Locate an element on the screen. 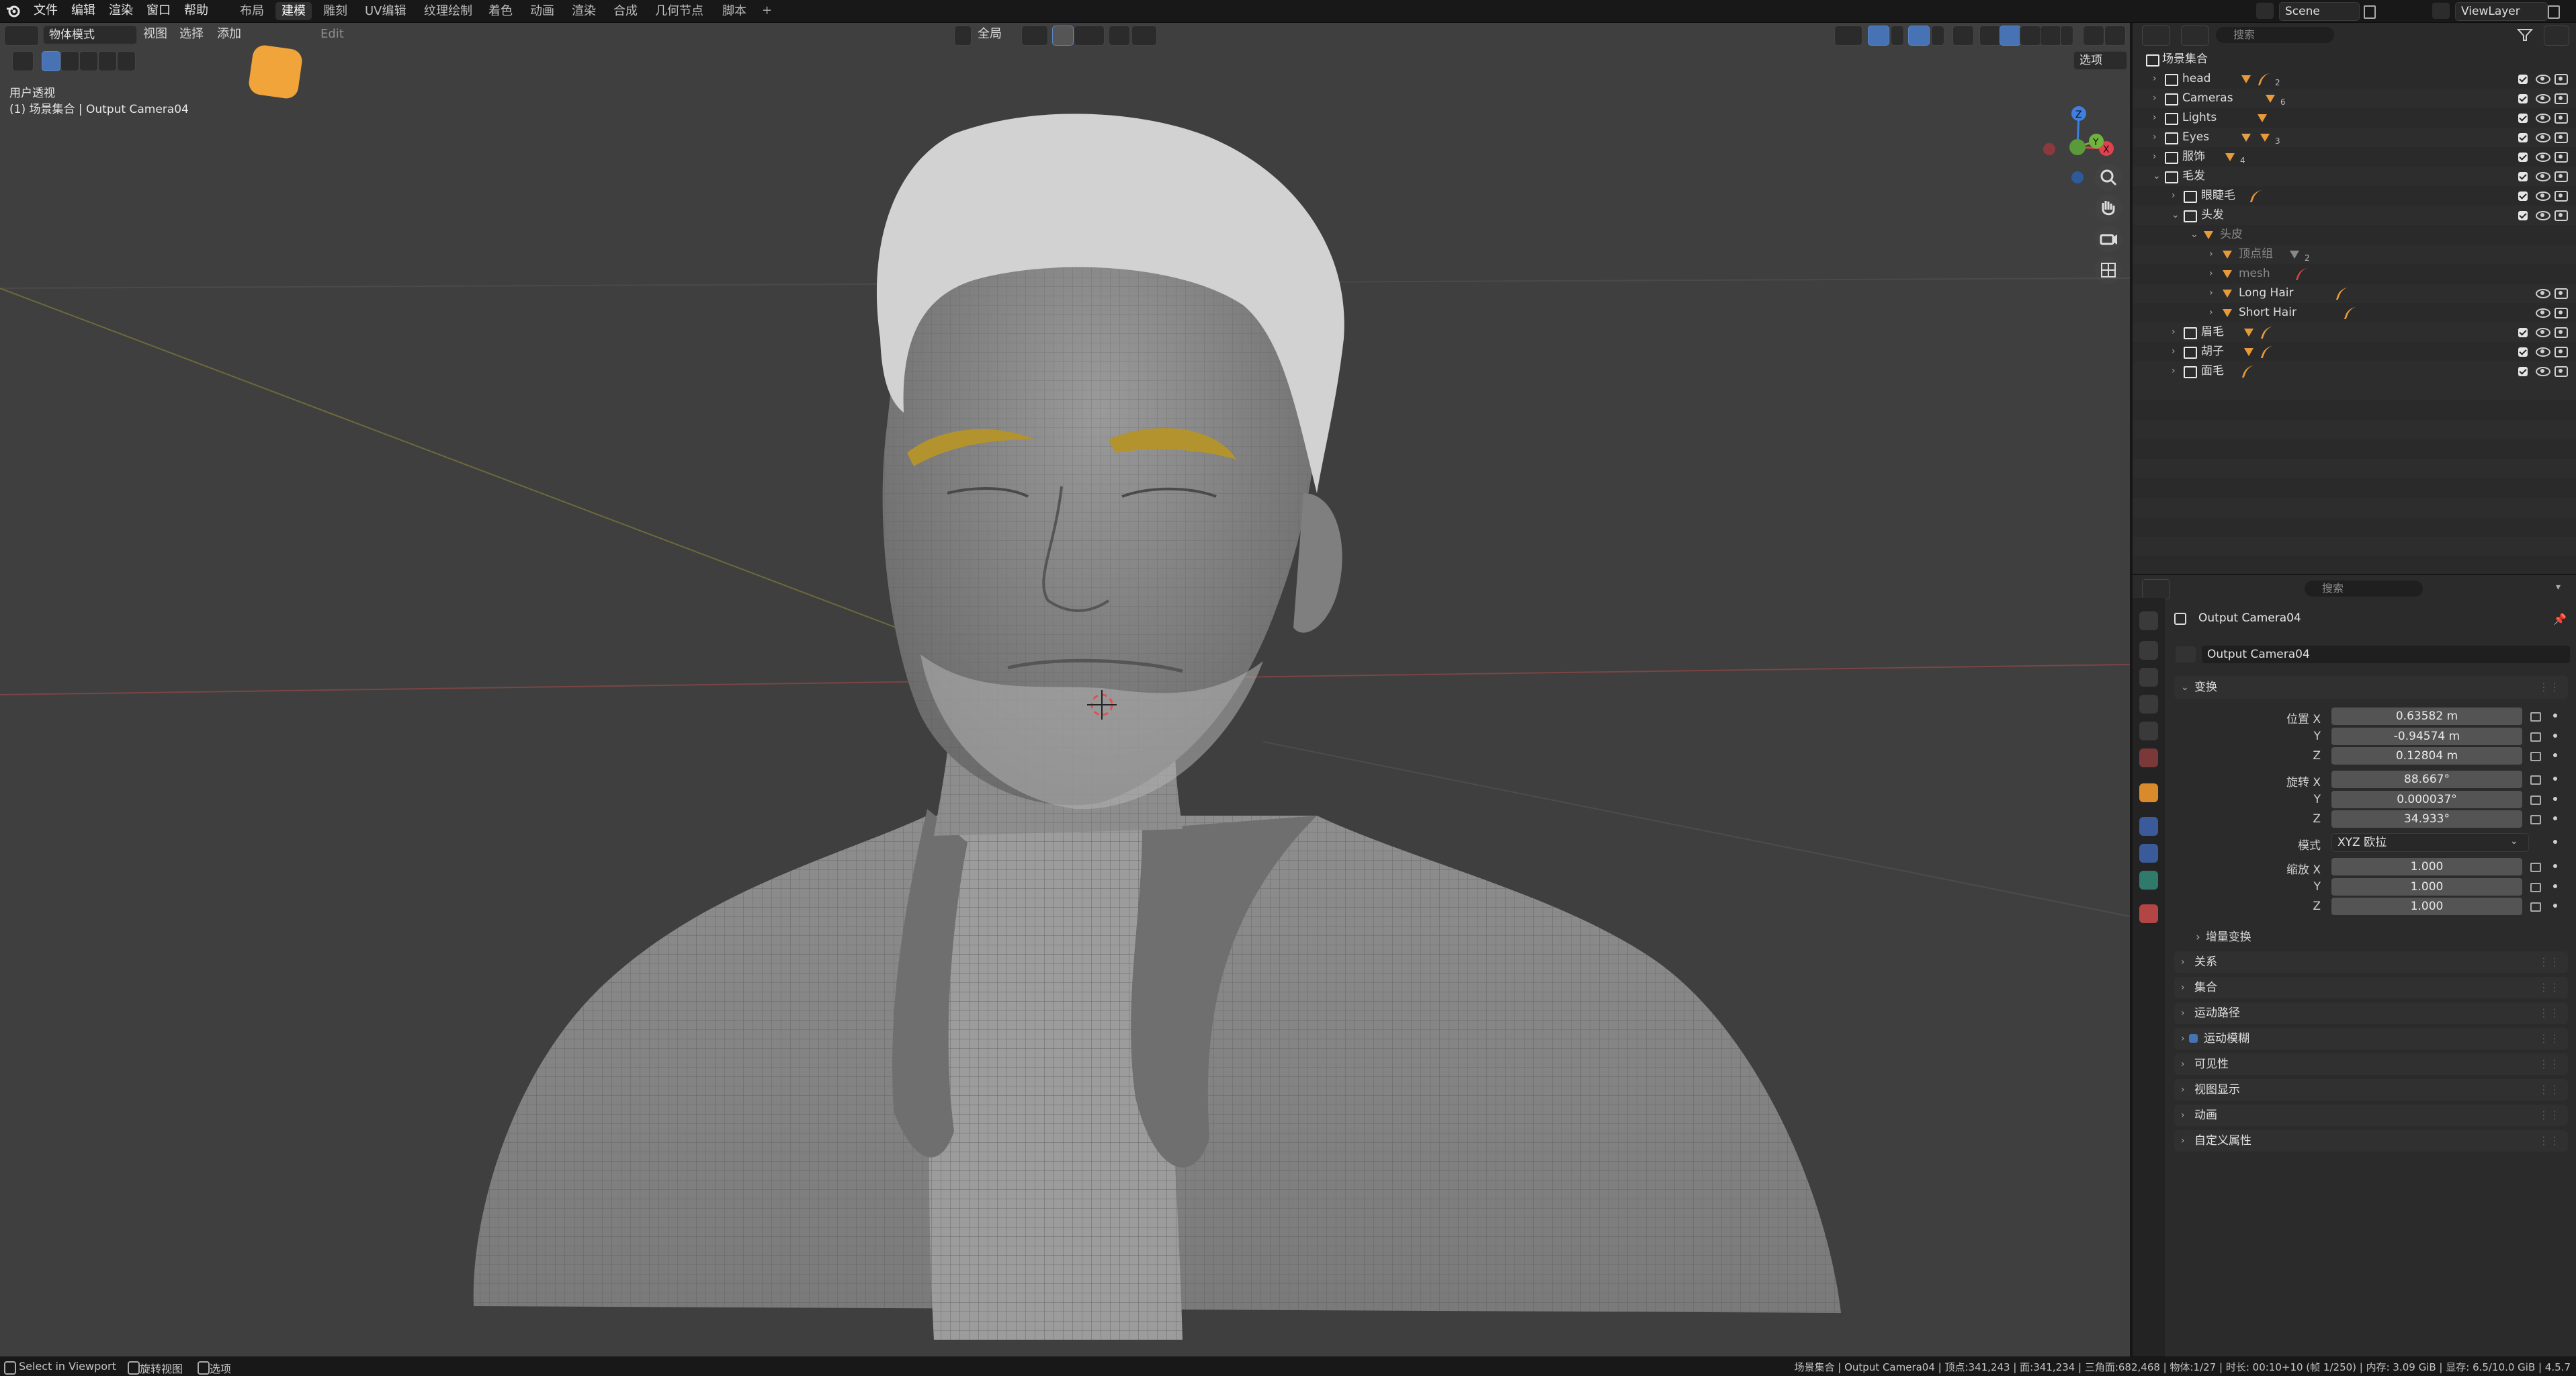 Image resolution: width=2576 pixels, height=1376 pixels. outliner-row: › 顶点组 2 is located at coordinates (2354, 254).